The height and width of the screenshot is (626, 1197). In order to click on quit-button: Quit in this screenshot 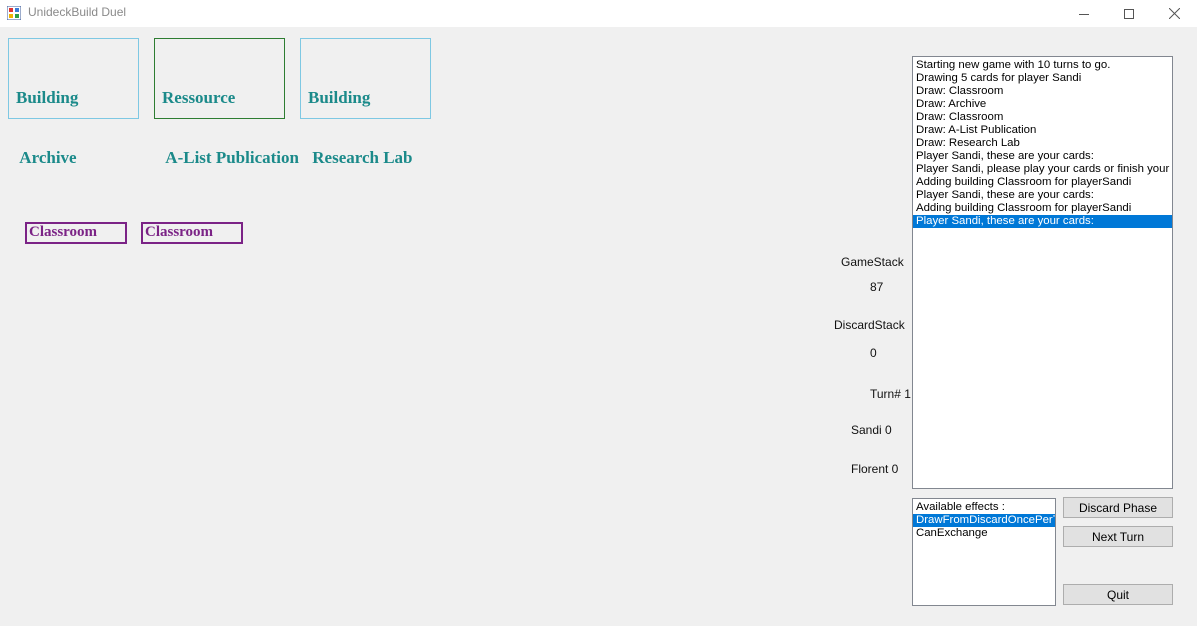, I will do `click(1118, 594)`.